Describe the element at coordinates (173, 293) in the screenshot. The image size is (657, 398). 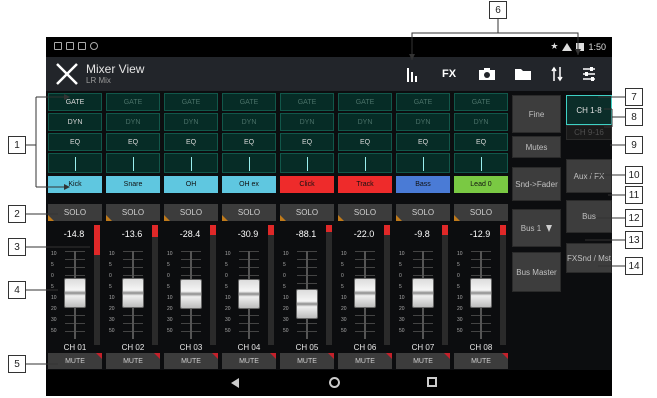
I see `fader-scale: 10 5 0 5 10 20 30 50` at that location.